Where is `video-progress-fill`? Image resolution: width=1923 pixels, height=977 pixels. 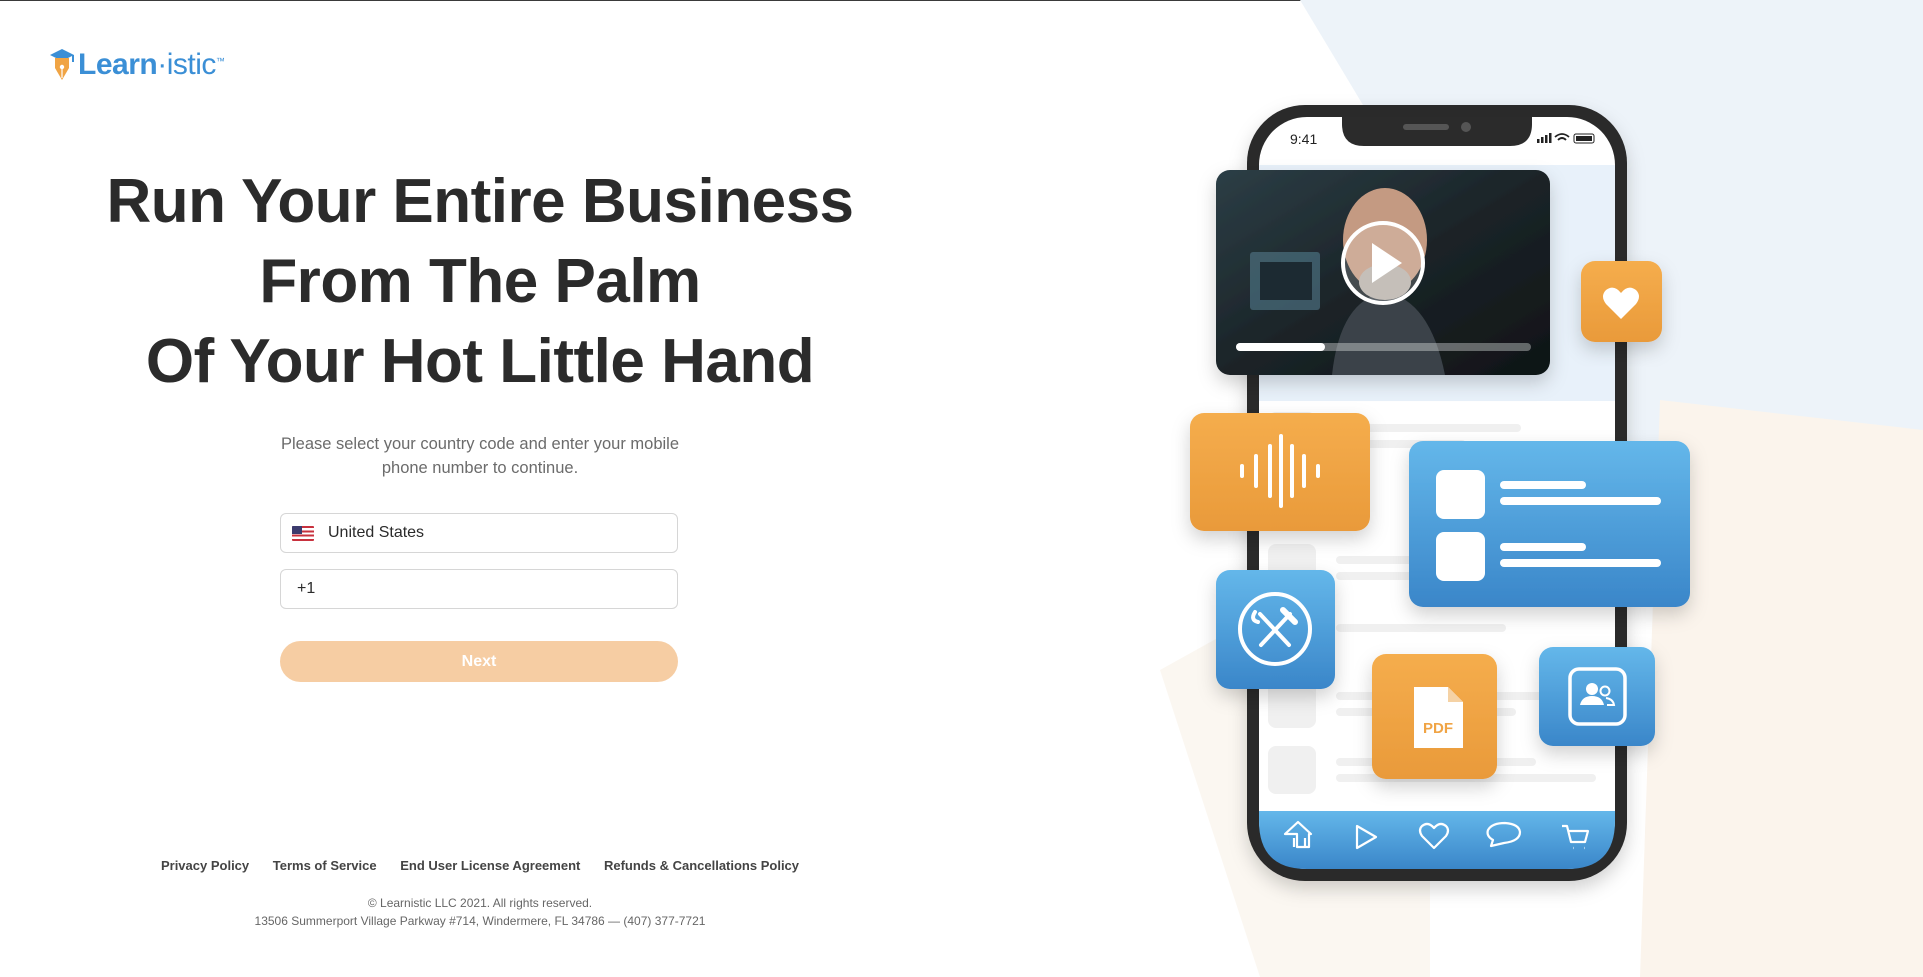
video-progress-fill is located at coordinates (1280, 347).